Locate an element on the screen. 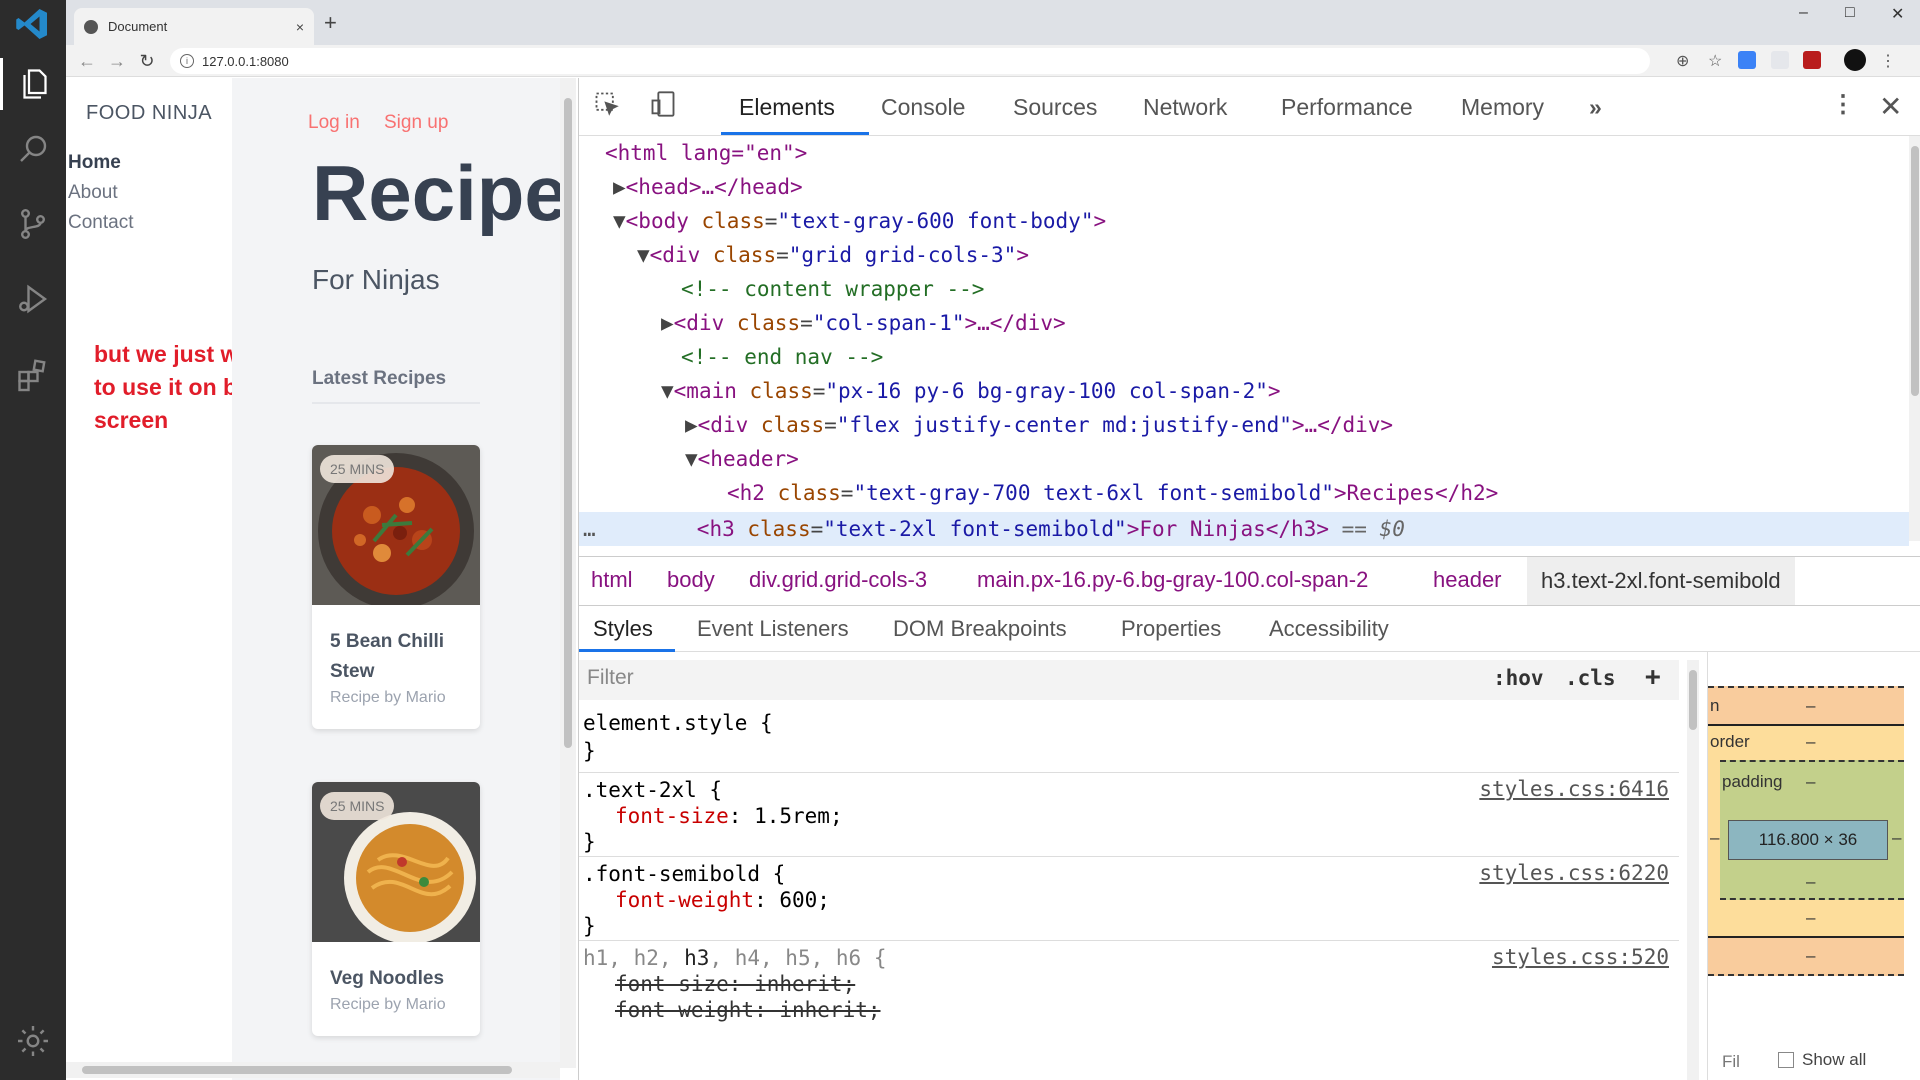 Image resolution: width=1920 pixels, height=1080 pixels. subtab-event-listeners: Event Listeners is located at coordinates (773, 629).